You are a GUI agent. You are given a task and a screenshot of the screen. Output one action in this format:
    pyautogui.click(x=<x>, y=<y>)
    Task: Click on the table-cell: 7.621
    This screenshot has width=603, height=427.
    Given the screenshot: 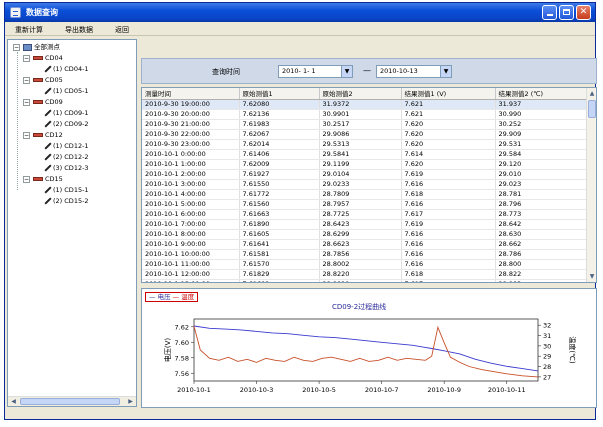 What is the action you would take?
    pyautogui.click(x=448, y=104)
    